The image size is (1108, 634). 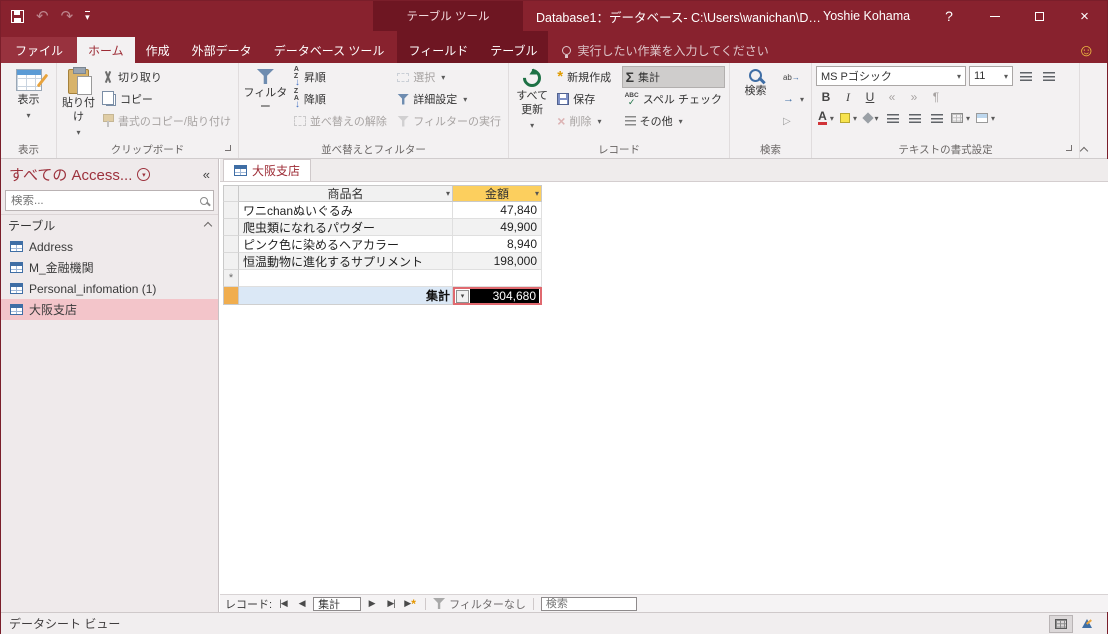 What do you see at coordinates (949, 16) in the screenshot?
I see `help-button: ?` at bounding box center [949, 16].